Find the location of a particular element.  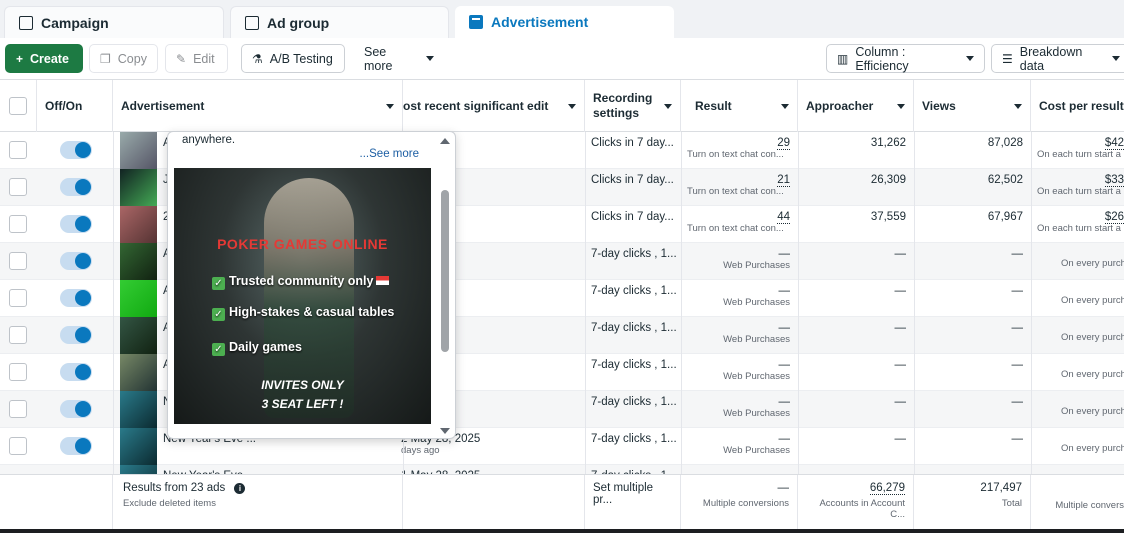

breakdown-icon: ☰ is located at coordinates (1007, 58).